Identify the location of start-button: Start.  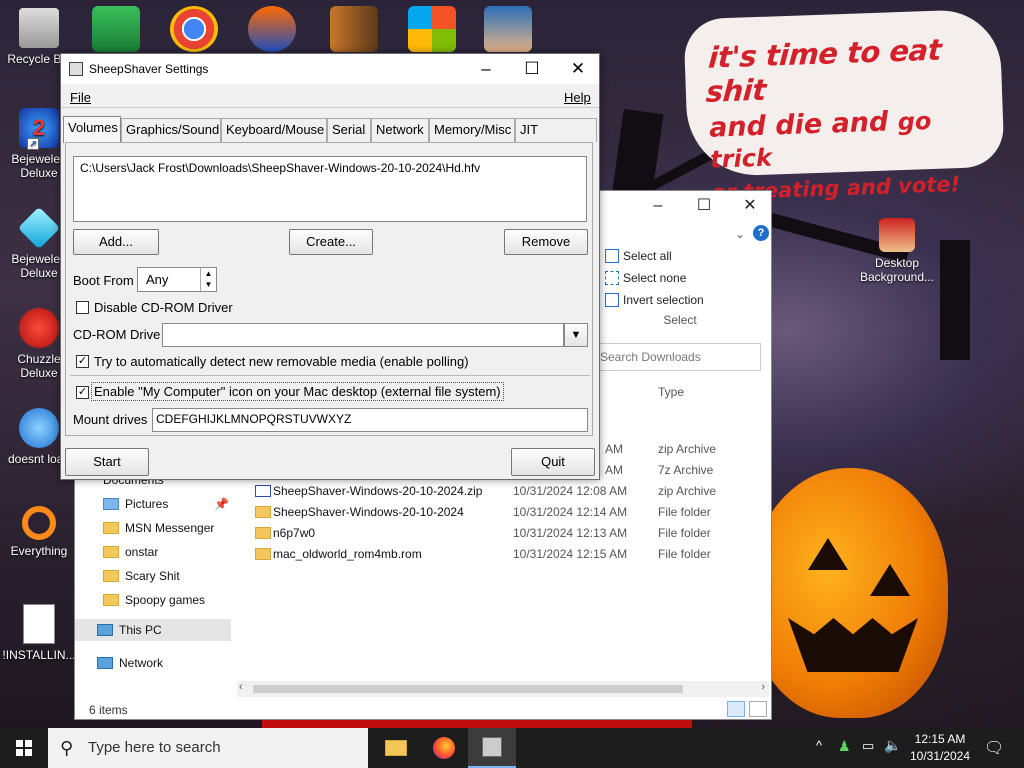
(107, 462).